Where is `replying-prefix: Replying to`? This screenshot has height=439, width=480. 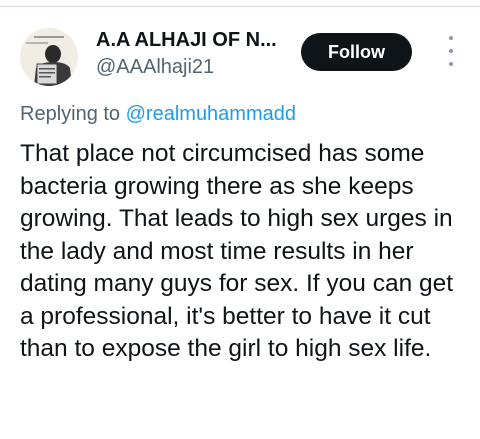
replying-prefix: Replying to is located at coordinates (70, 114).